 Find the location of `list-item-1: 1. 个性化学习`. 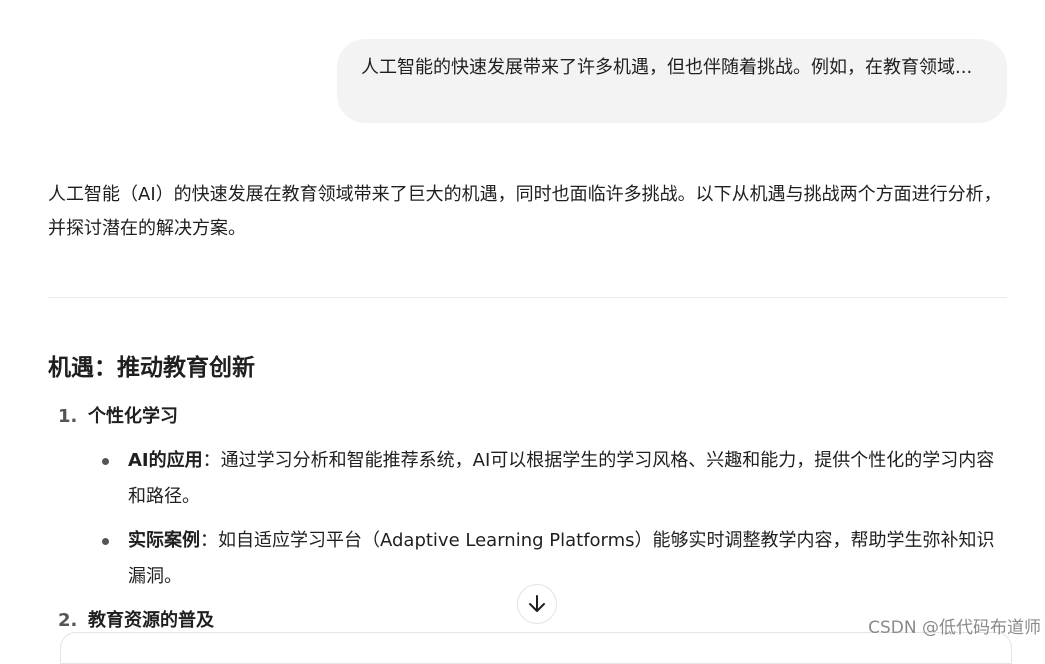

list-item-1: 1. 个性化学习 is located at coordinates (118, 417).